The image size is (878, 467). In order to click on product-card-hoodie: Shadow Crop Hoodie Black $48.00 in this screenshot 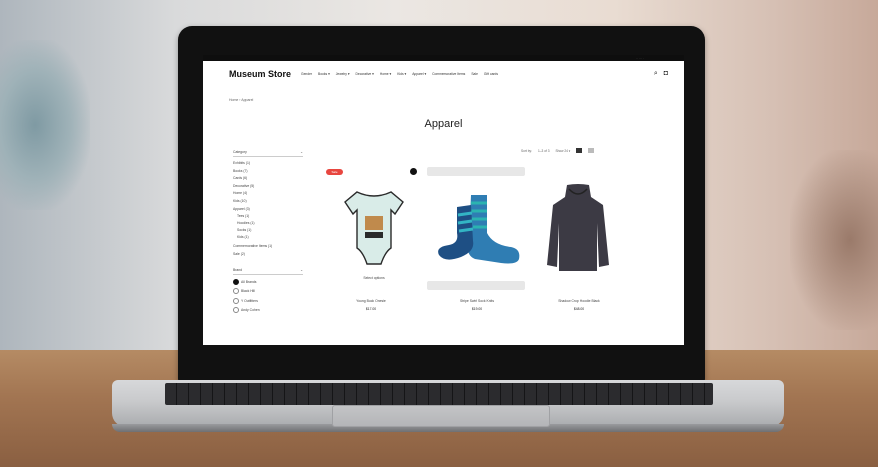, I will do `click(579, 303)`.